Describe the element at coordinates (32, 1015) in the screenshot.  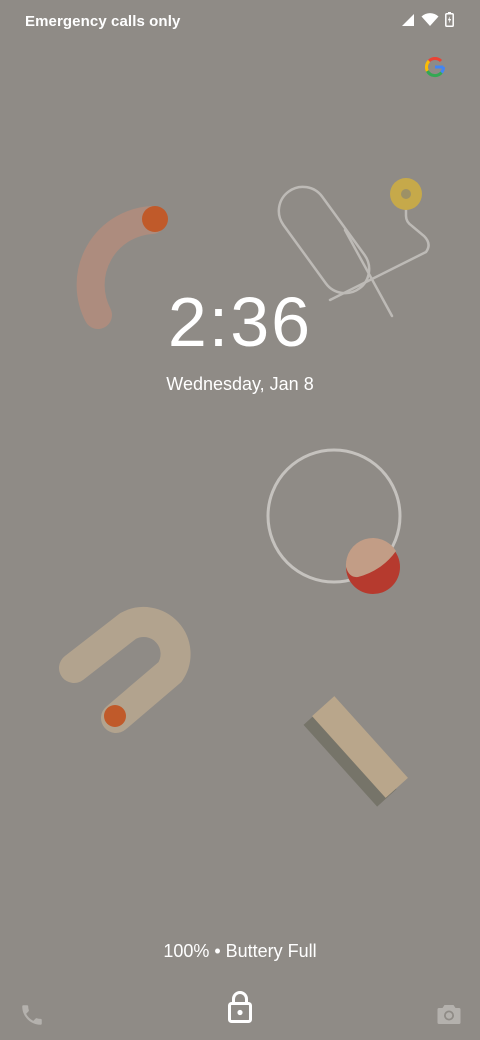
I see `phone-icon` at that location.